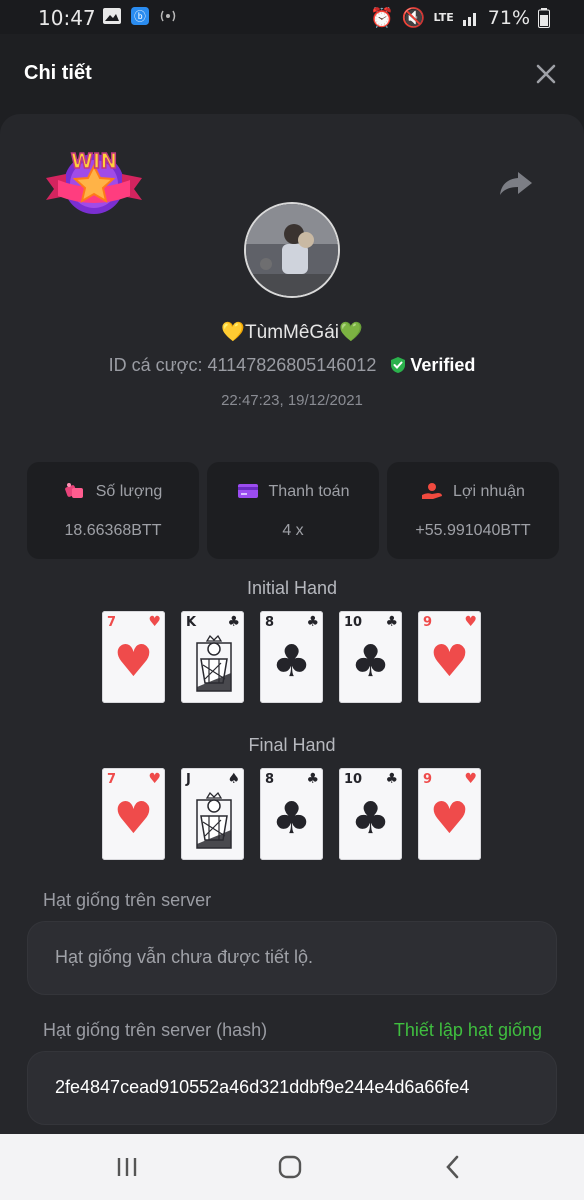  Describe the element at coordinates (94, 161) in the screenshot. I see `badge-text: WIN` at that location.